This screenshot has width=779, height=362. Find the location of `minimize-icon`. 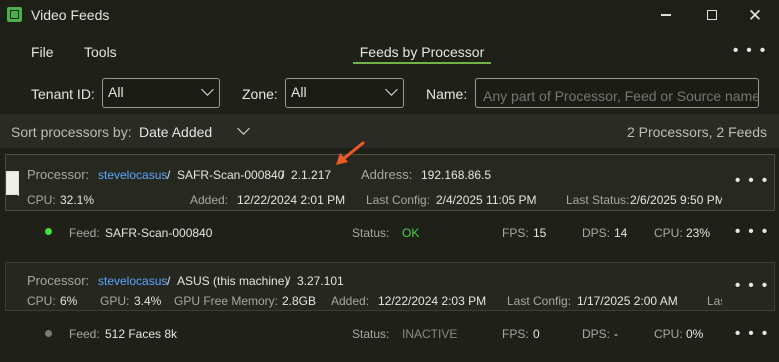

minimize-icon is located at coordinates (666, 15).